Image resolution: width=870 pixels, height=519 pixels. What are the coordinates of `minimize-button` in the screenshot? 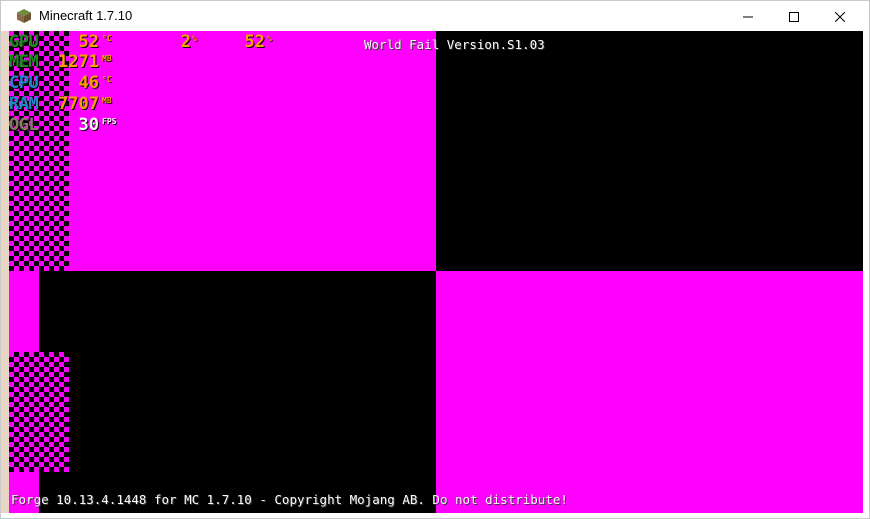 It's located at (748, 16).